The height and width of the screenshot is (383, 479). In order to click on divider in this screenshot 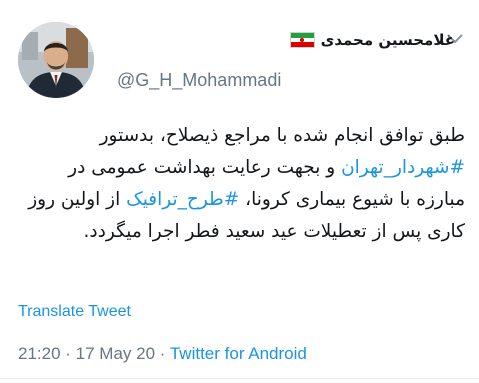, I will do `click(239, 378)`.